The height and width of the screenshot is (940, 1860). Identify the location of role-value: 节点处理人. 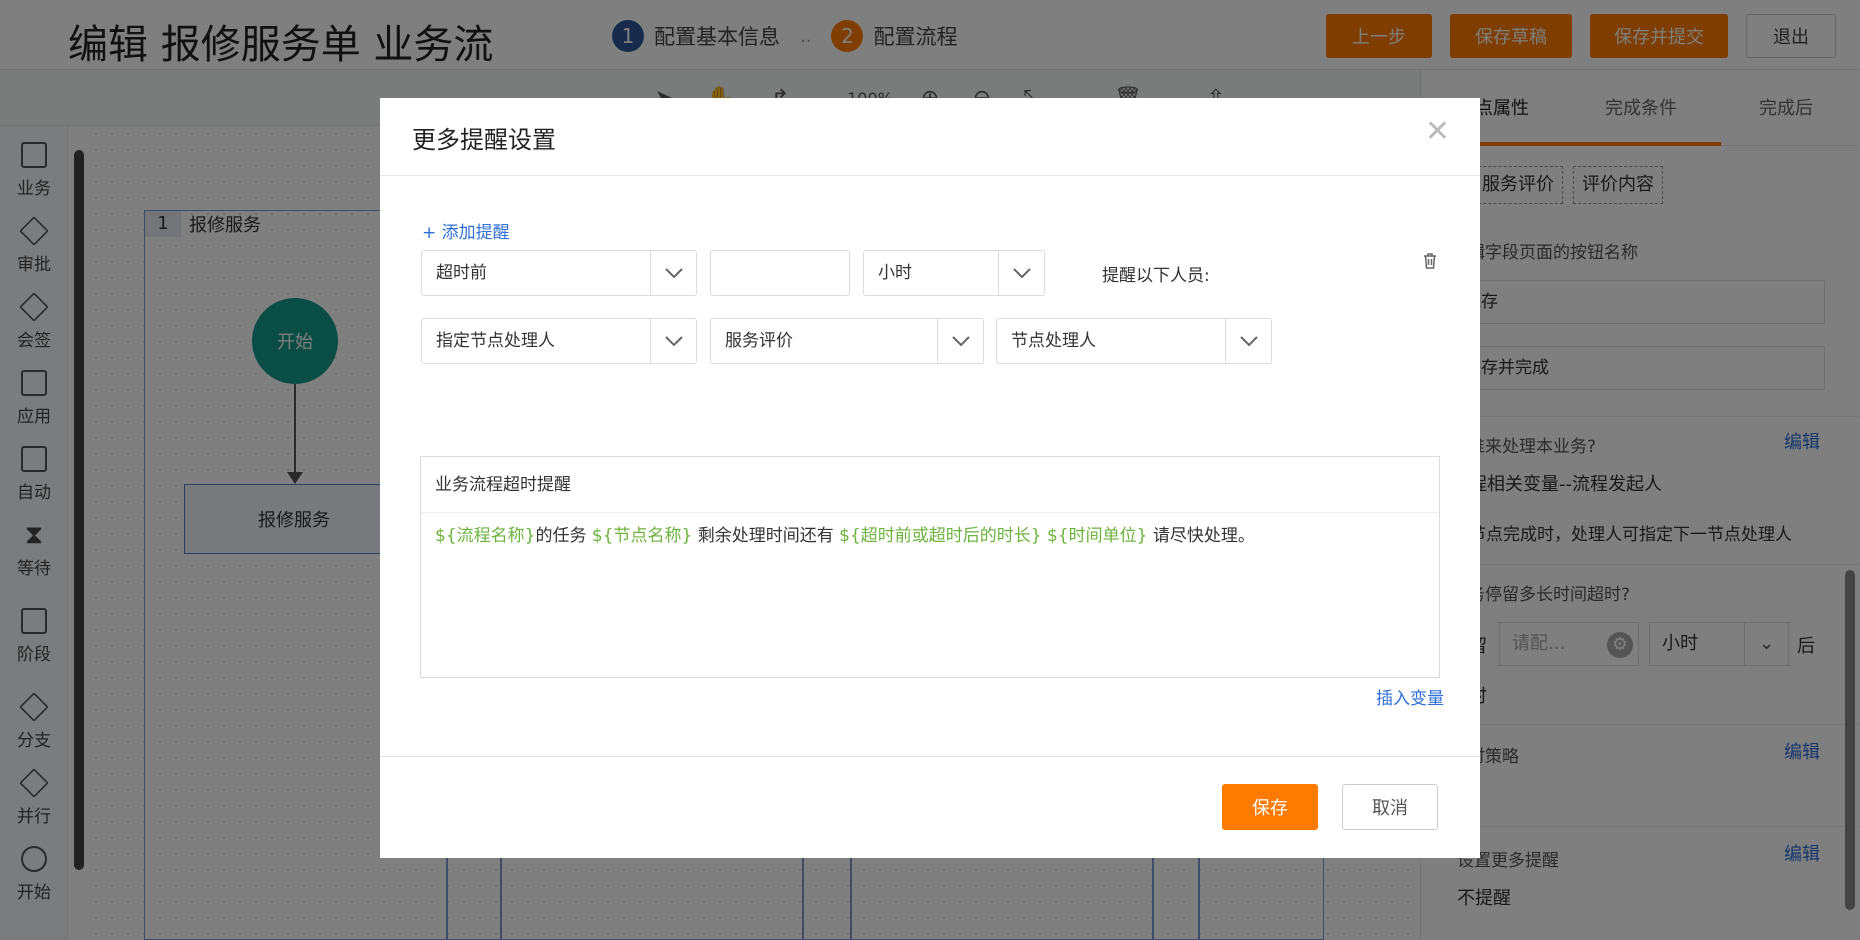
(1053, 341).